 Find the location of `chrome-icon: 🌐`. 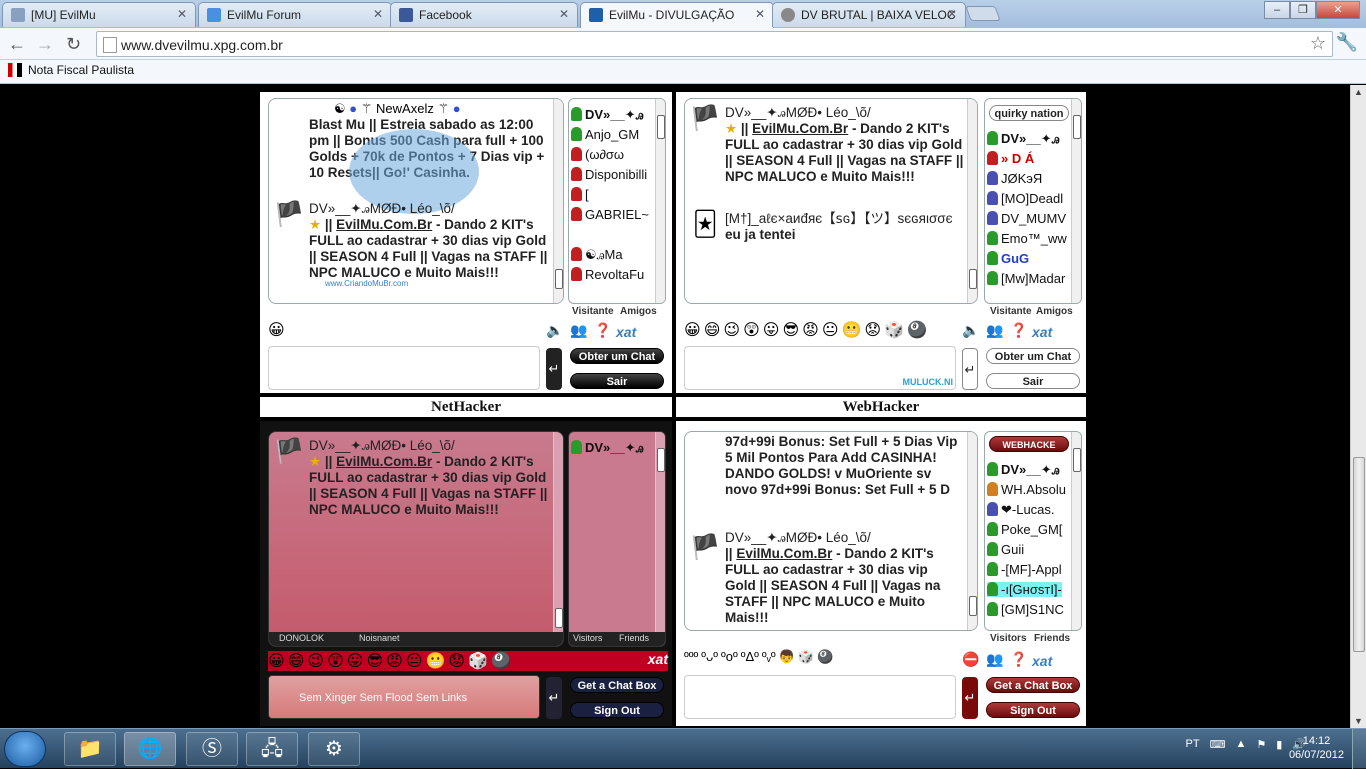

chrome-icon: 🌐 is located at coordinates (150, 749).